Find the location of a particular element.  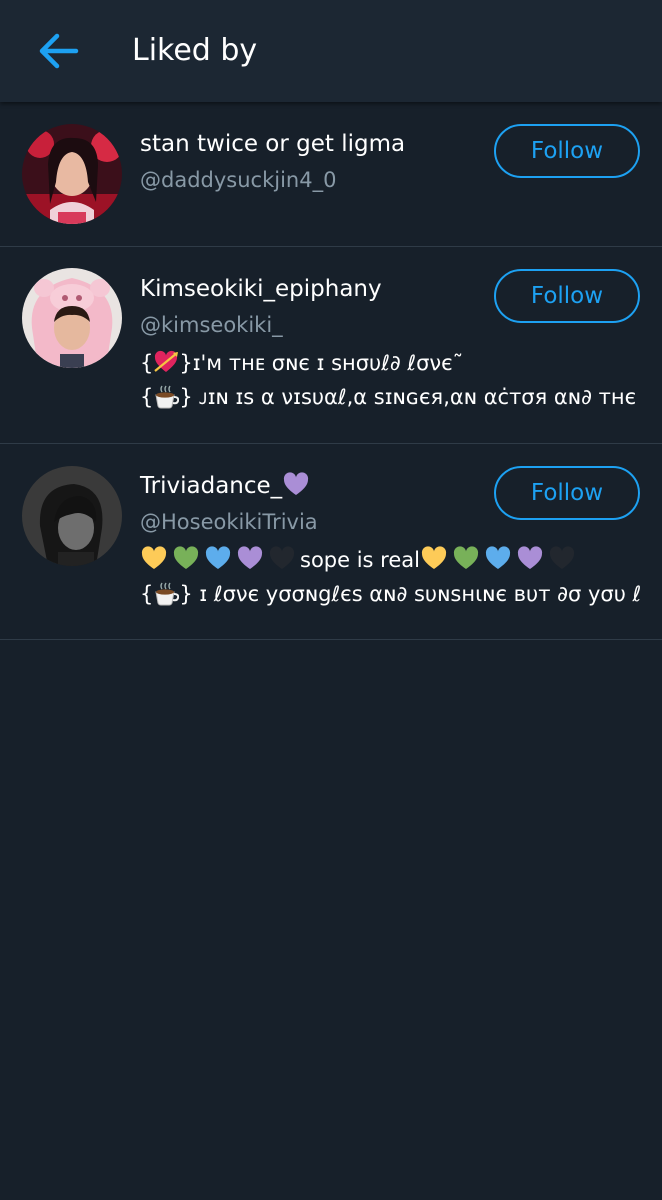

user-bio-line: sope is real is located at coordinates (390, 560).